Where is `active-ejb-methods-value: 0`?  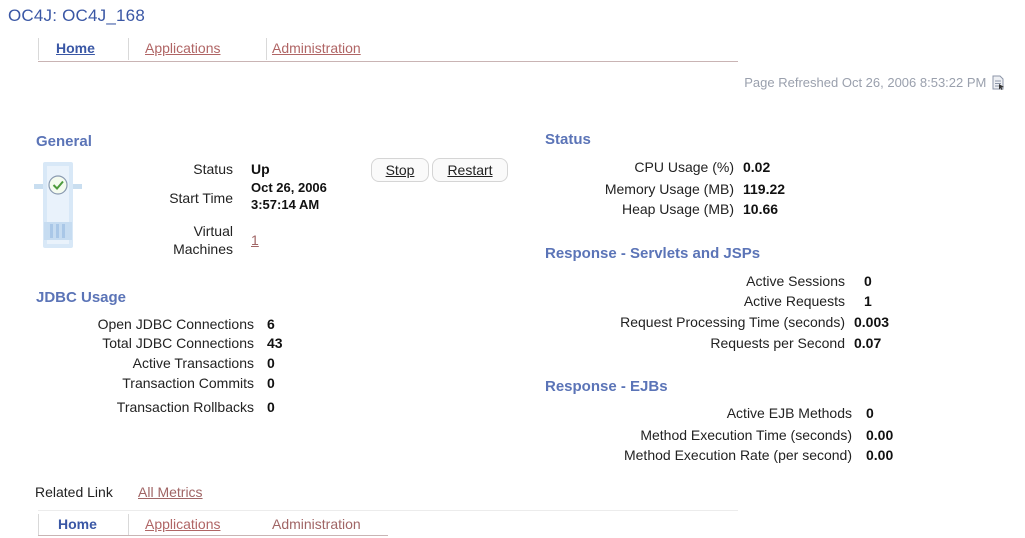 active-ejb-methods-value: 0 is located at coordinates (870, 413).